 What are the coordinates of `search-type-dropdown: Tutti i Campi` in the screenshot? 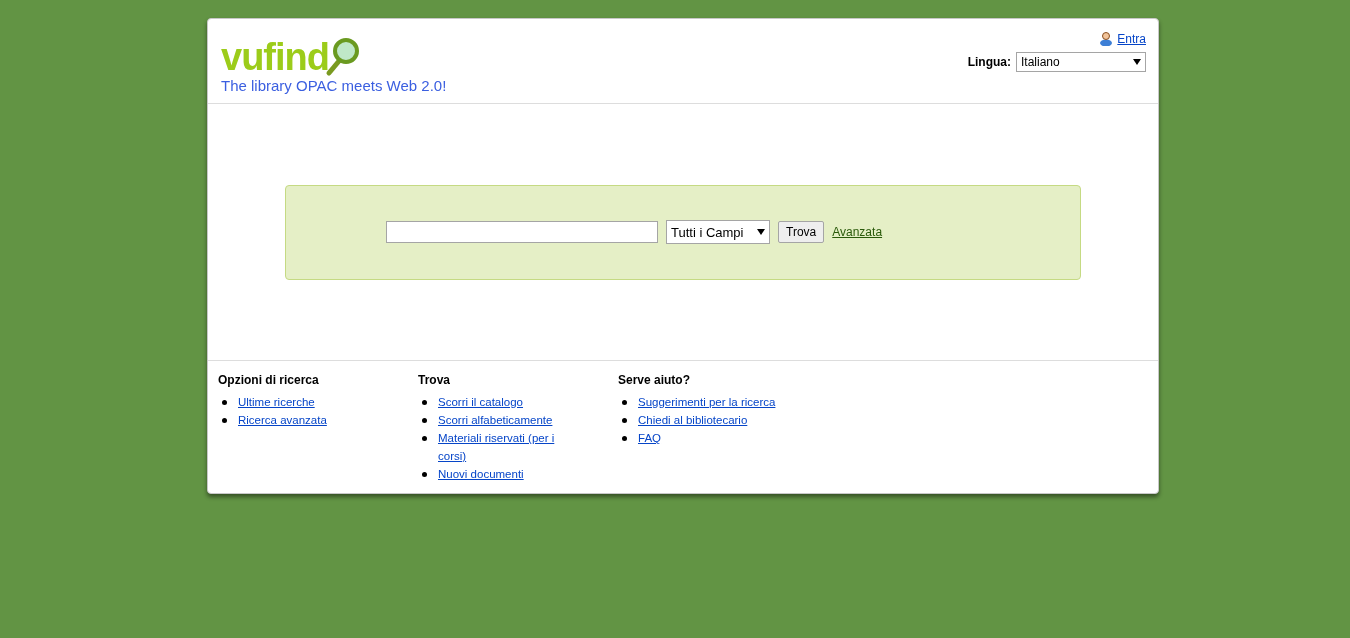 It's located at (718, 232).